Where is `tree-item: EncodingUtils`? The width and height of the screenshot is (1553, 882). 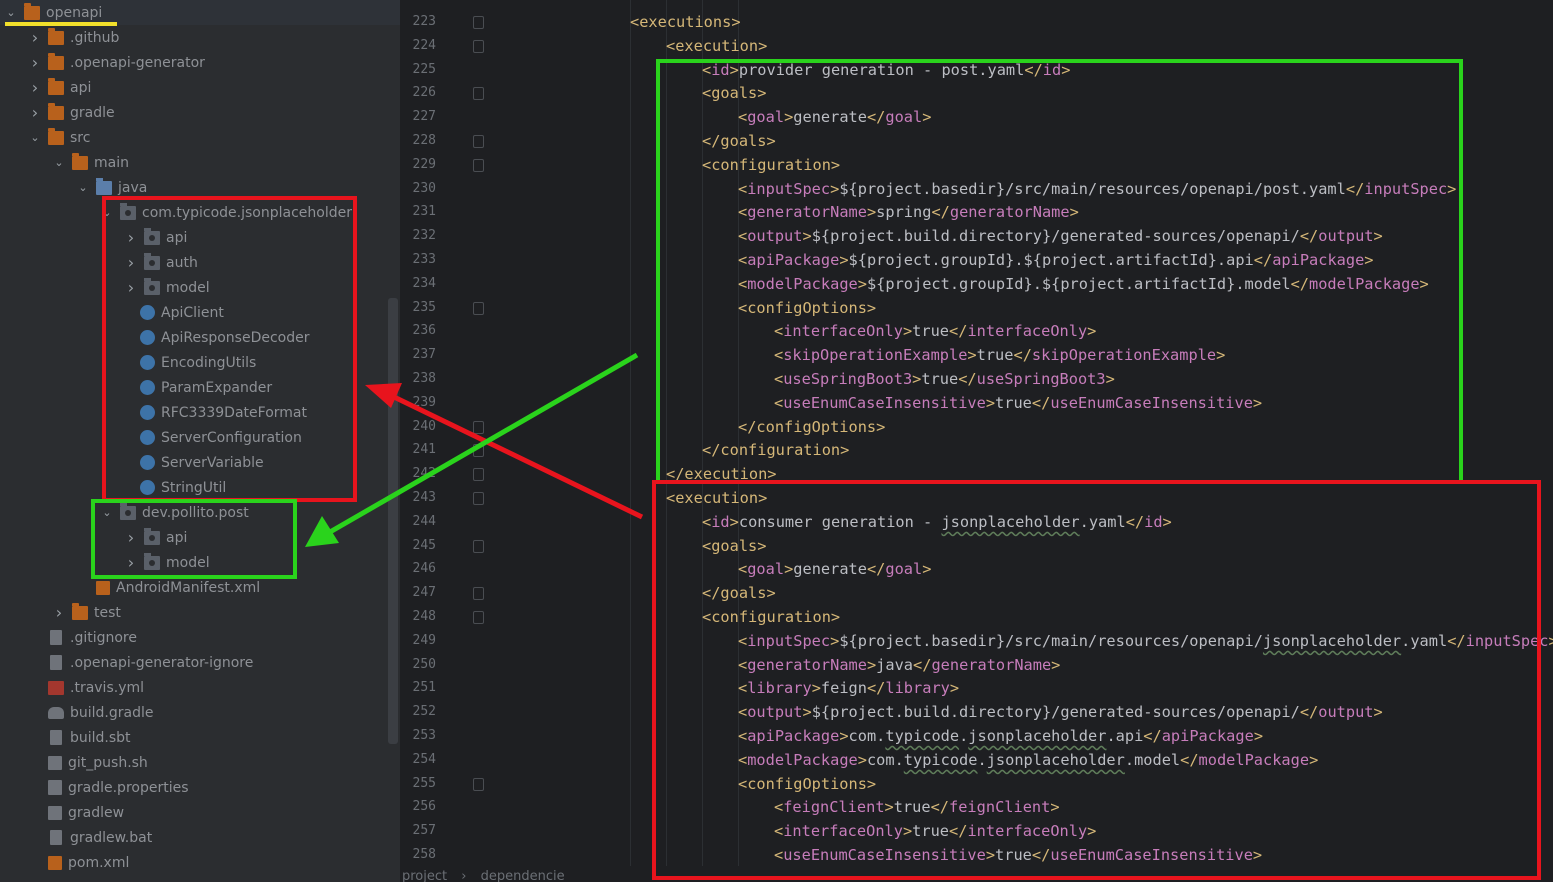 tree-item: EncodingUtils is located at coordinates (200, 362).